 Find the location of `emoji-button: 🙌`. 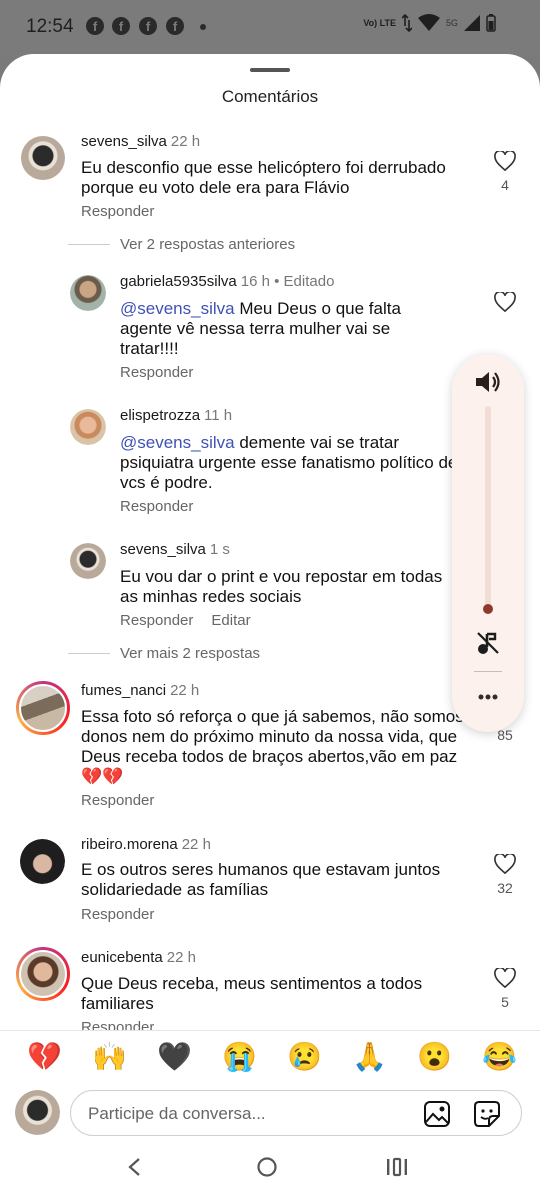

emoji-button: 🙌 is located at coordinates (109, 1057).